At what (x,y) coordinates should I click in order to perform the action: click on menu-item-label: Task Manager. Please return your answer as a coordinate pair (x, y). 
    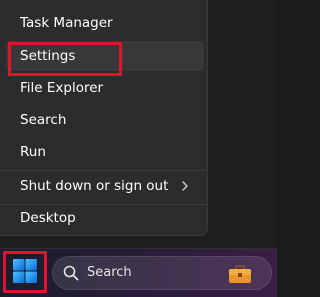
    Looking at the image, I should click on (66, 23).